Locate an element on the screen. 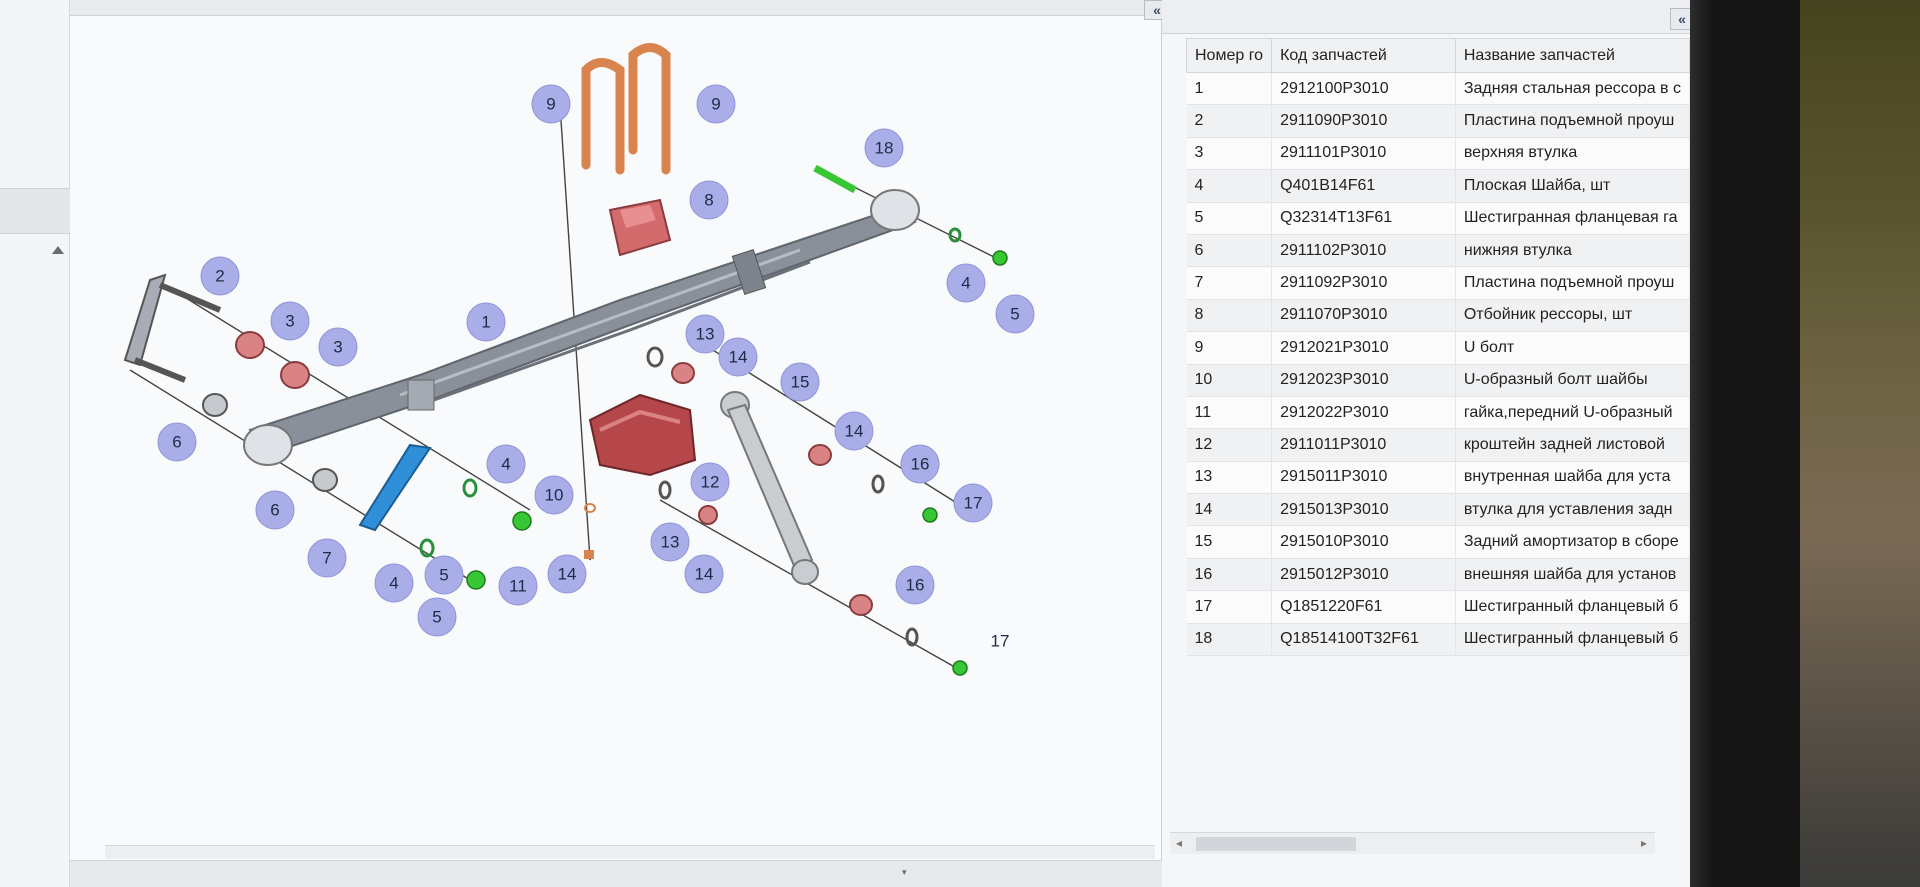 The width and height of the screenshot is (1920, 887). table-row: 10 2912023P3010 U-образный болт шайбы is located at coordinates (1438, 380).